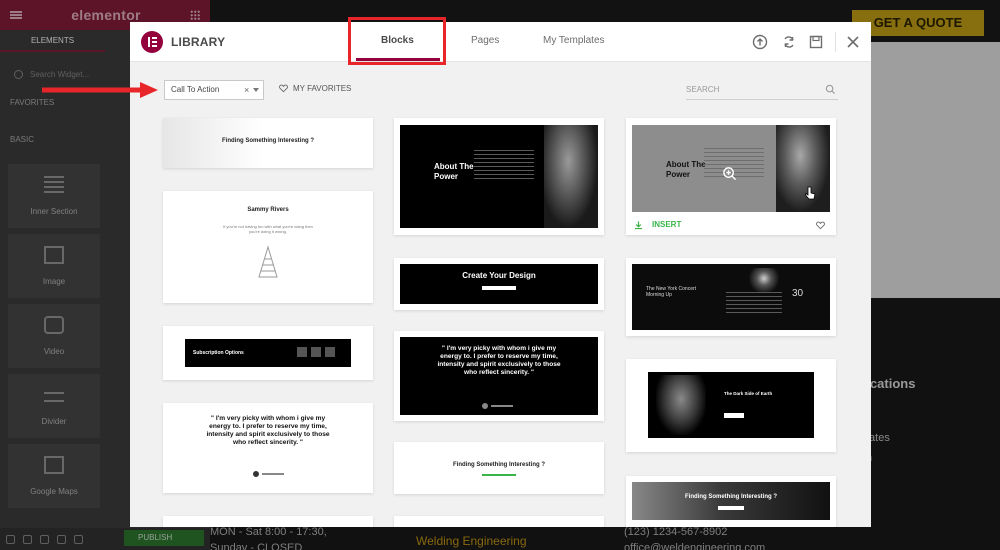 The height and width of the screenshot is (550, 1000). I want to click on template-card-11: The Dark Side of Earth, so click(731, 405).